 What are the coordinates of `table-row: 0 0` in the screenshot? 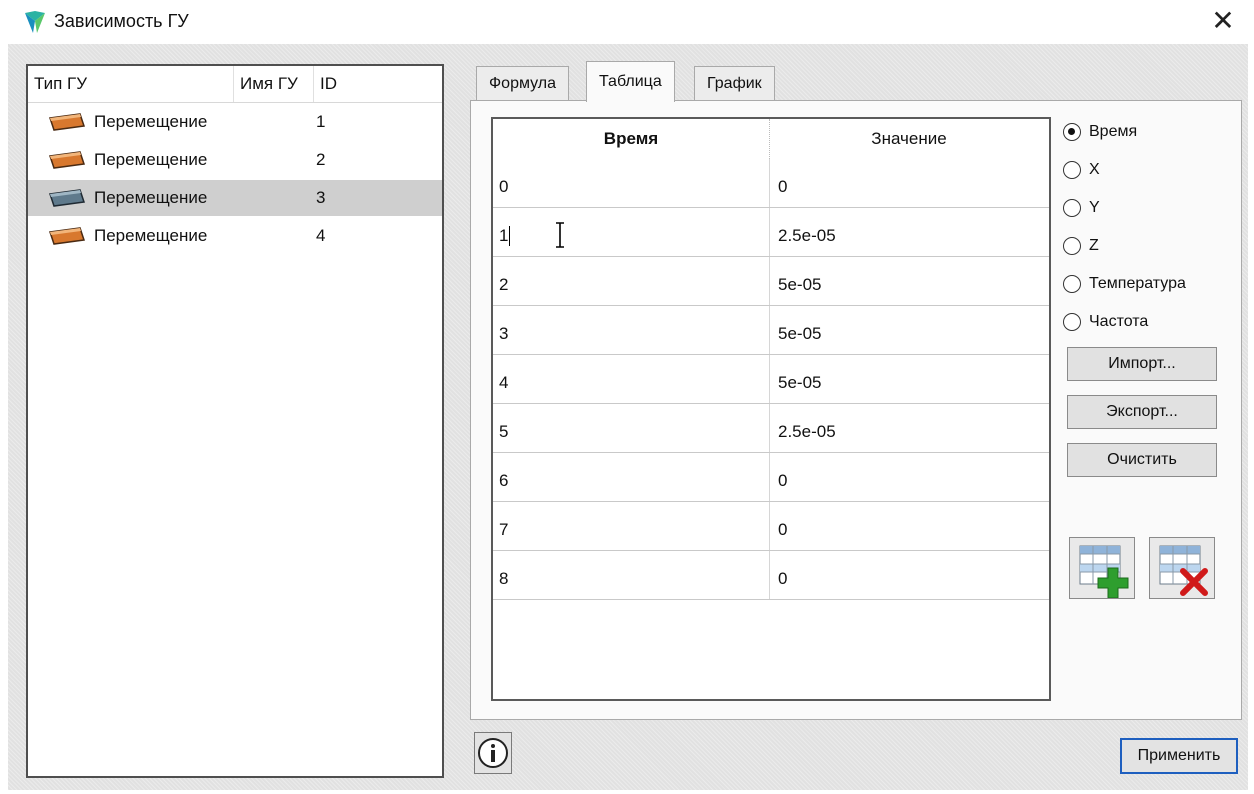 It's located at (771, 183).